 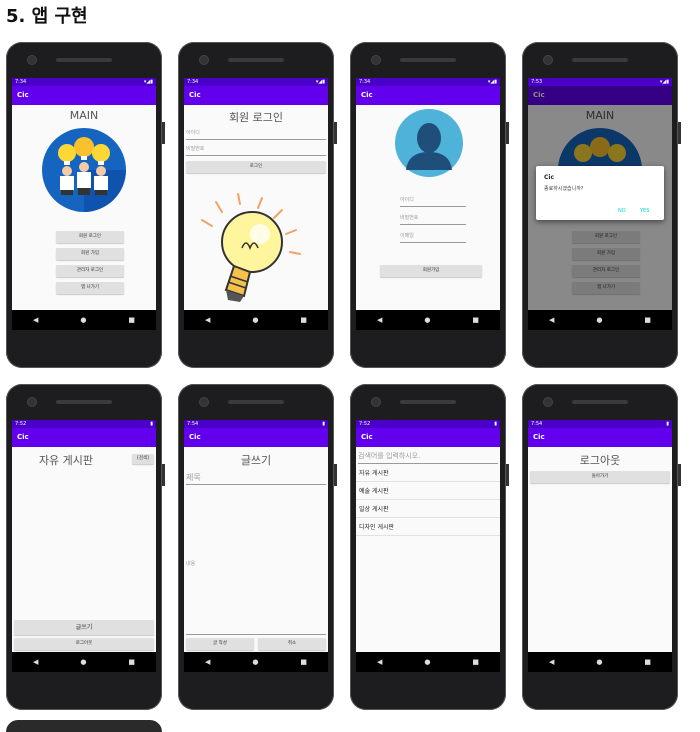 What do you see at coordinates (90, 254) in the screenshot?
I see `sign-up-button: 회원 가입` at bounding box center [90, 254].